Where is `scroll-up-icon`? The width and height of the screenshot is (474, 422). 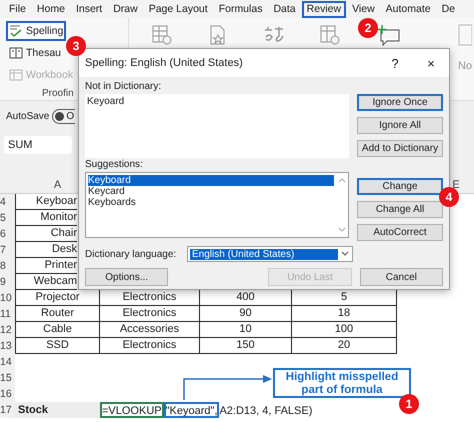 scroll-up-icon is located at coordinates (342, 180).